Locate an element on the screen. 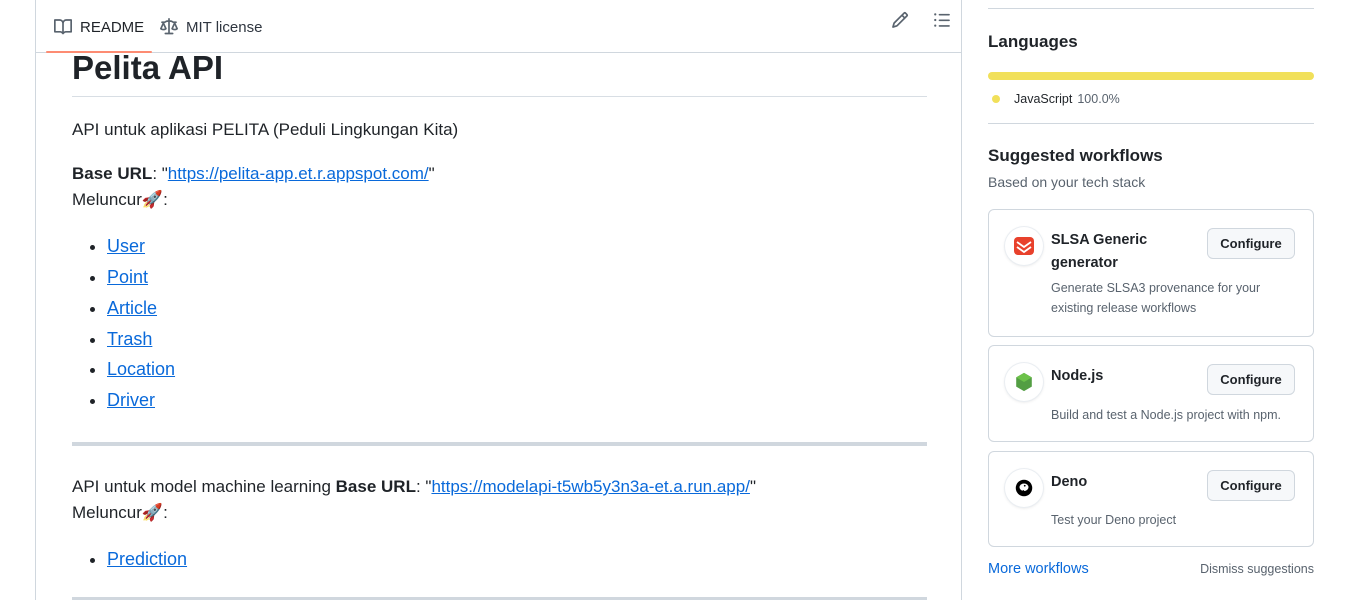 The width and height of the screenshot is (1345, 600). workflows-footer: More workflows Dismiss suggestions is located at coordinates (1151, 569).